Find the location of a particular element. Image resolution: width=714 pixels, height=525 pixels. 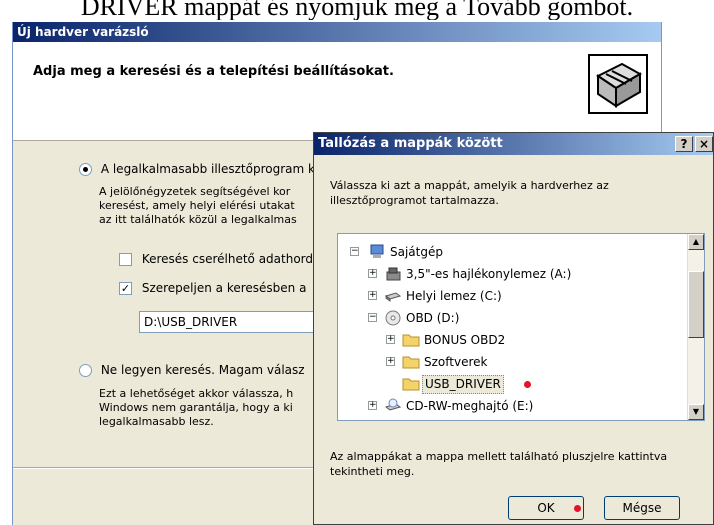

dialog-title-bar: Tallózás a mappák között is located at coordinates (513, 144).